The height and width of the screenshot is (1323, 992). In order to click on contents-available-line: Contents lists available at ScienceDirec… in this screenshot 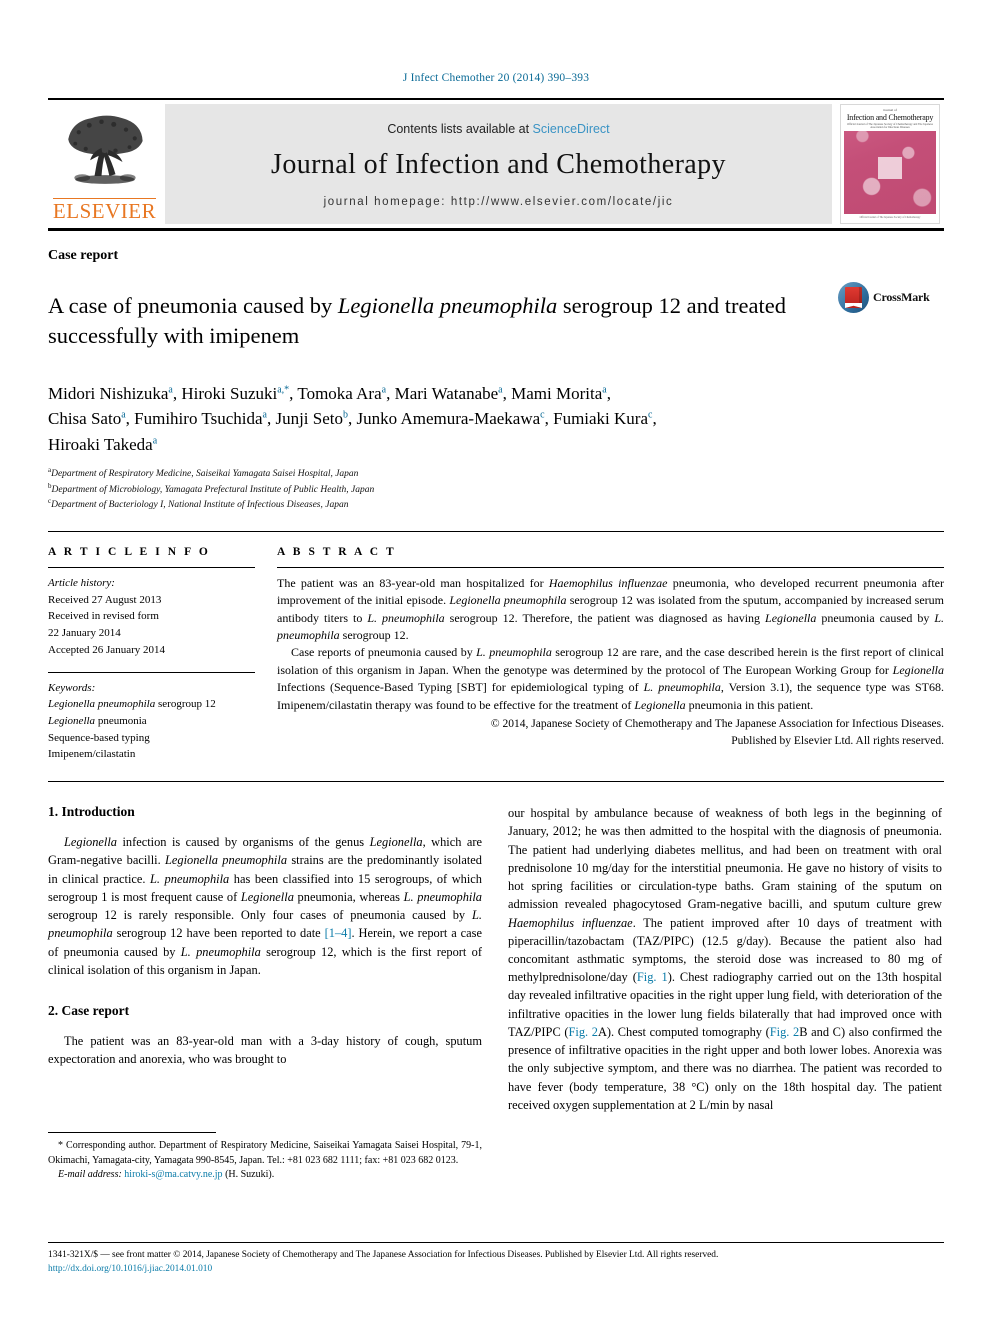, I will do `click(498, 129)`.